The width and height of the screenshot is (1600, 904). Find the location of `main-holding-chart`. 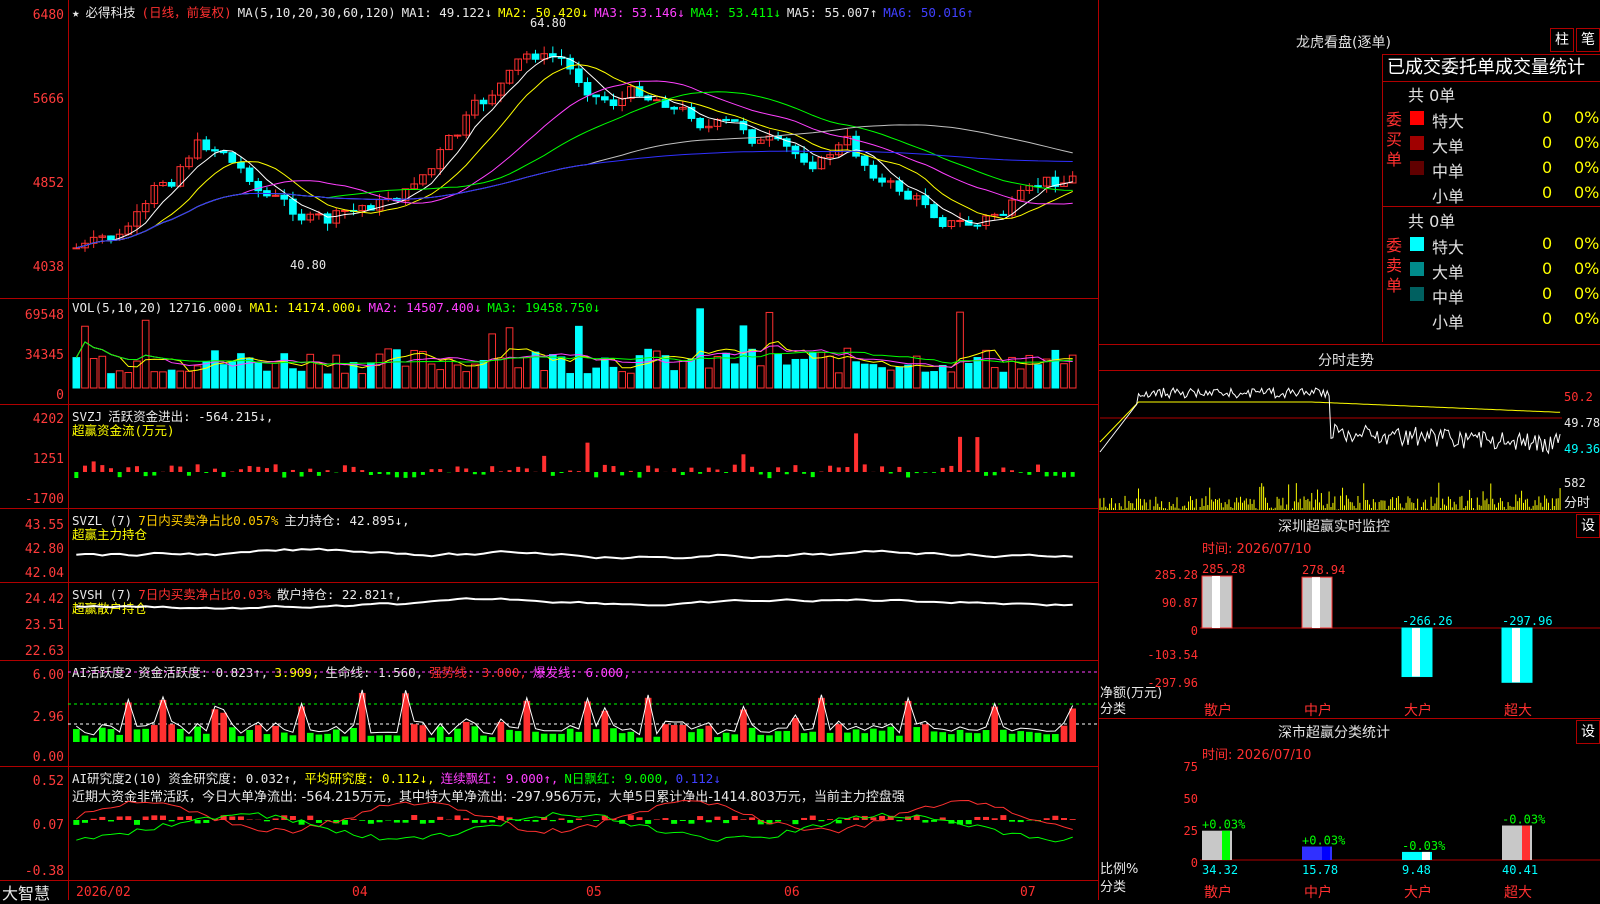

main-holding-chart is located at coordinates (583, 546).